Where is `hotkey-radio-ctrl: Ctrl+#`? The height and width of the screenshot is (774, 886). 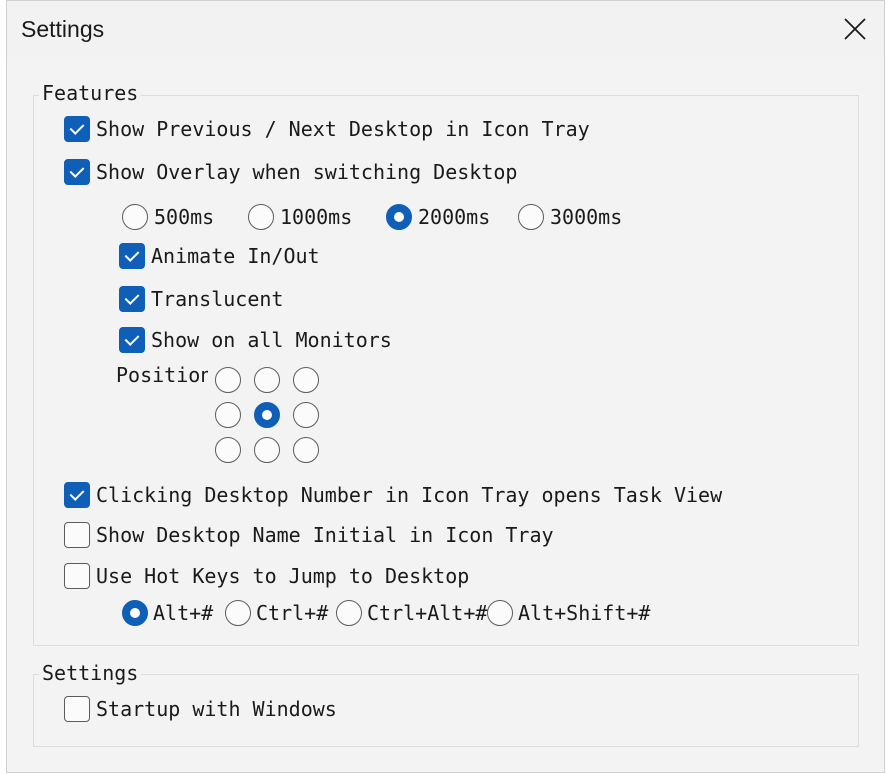 hotkey-radio-ctrl: Ctrl+# is located at coordinates (276, 613).